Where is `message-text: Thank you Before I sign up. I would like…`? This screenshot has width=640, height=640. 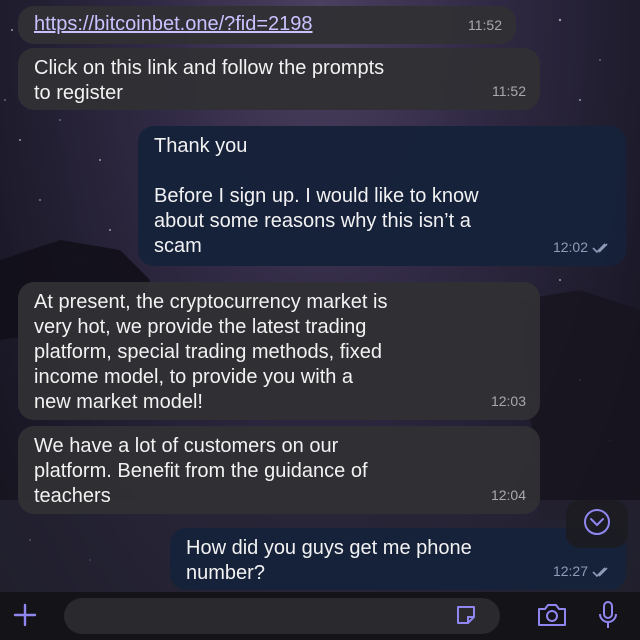
message-text: Thank you Before I sign up. I would like… is located at coordinates (316, 196).